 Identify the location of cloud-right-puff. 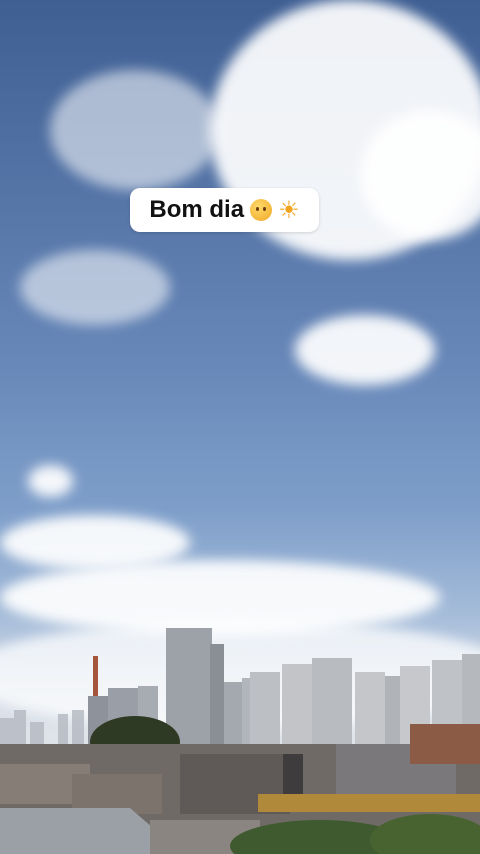
(365, 350).